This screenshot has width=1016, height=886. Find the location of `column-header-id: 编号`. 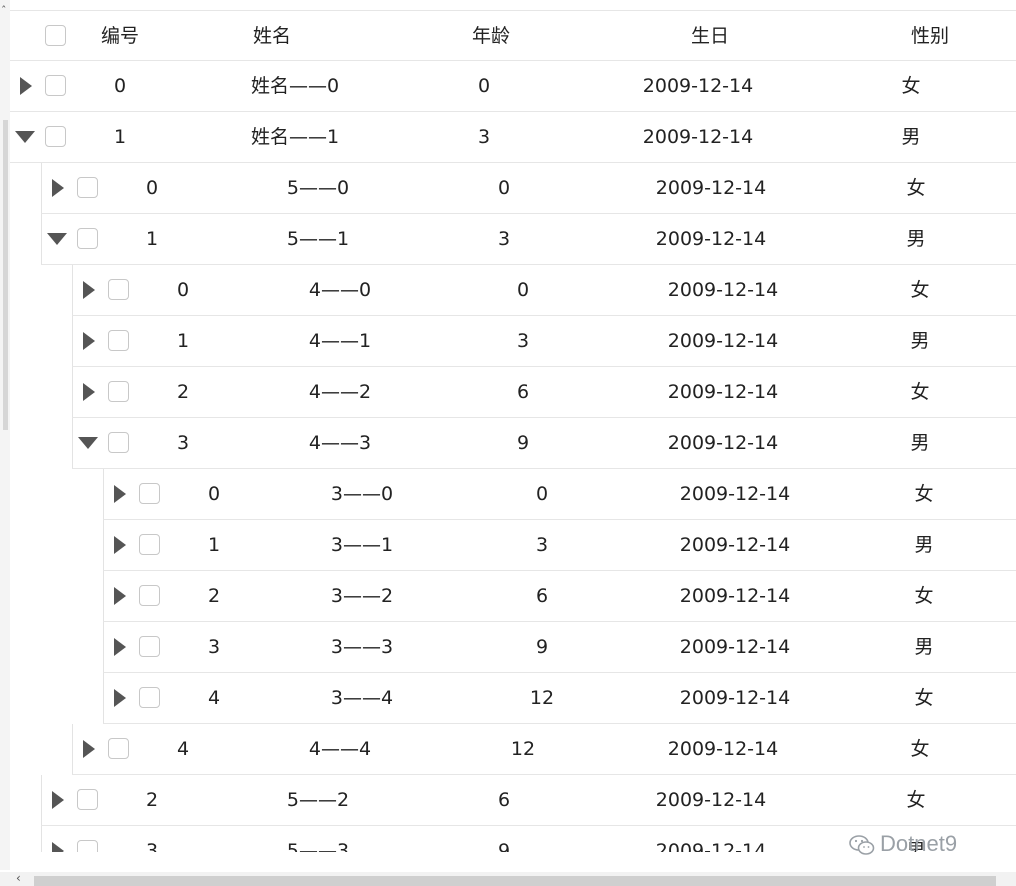

column-header-id: 编号 is located at coordinates (120, 36).